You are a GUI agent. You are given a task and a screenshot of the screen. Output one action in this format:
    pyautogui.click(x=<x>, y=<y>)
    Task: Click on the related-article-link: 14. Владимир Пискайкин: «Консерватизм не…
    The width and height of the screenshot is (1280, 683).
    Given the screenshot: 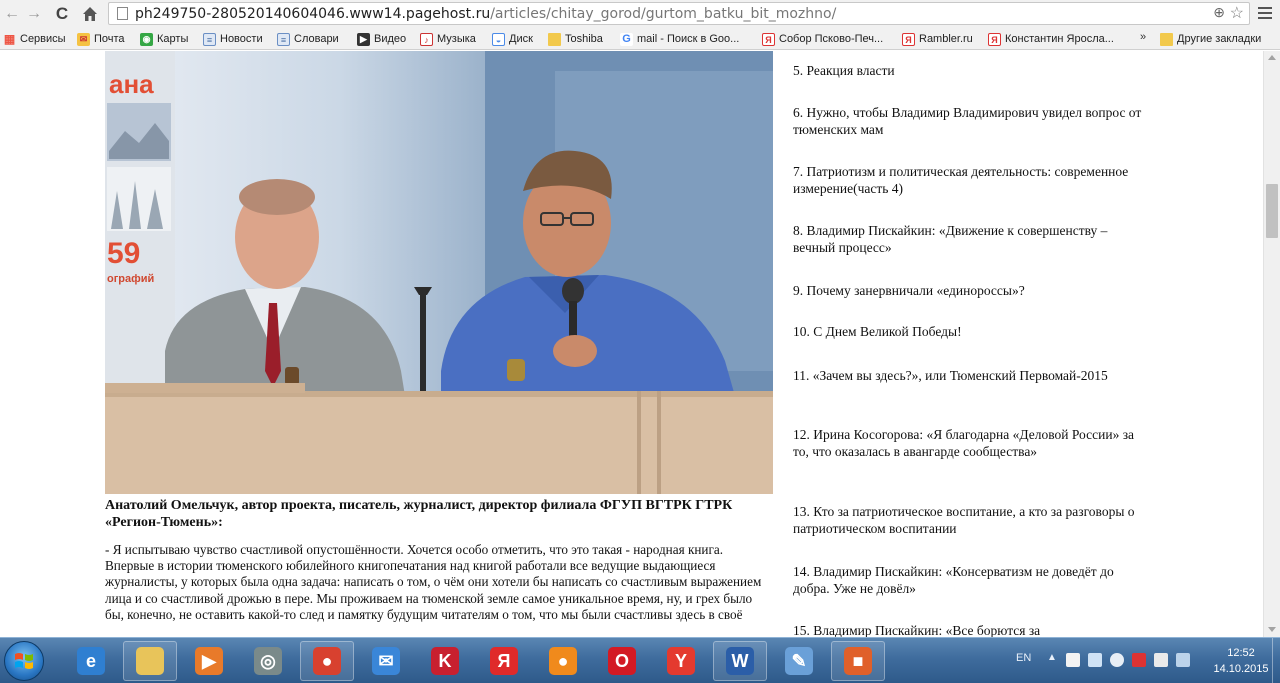 What is the action you would take?
    pyautogui.click(x=970, y=580)
    